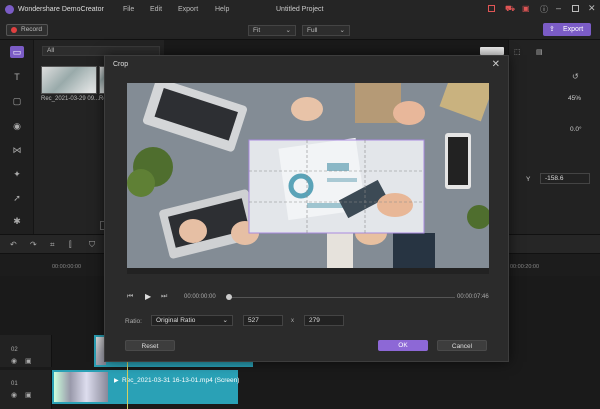  Describe the element at coordinates (70, 245) in the screenshot. I see `split-icon: ⫿` at that location.